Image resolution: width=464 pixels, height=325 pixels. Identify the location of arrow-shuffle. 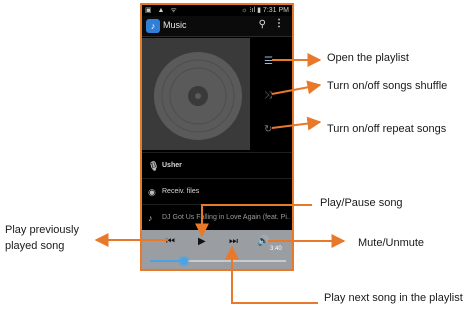
(296, 87).